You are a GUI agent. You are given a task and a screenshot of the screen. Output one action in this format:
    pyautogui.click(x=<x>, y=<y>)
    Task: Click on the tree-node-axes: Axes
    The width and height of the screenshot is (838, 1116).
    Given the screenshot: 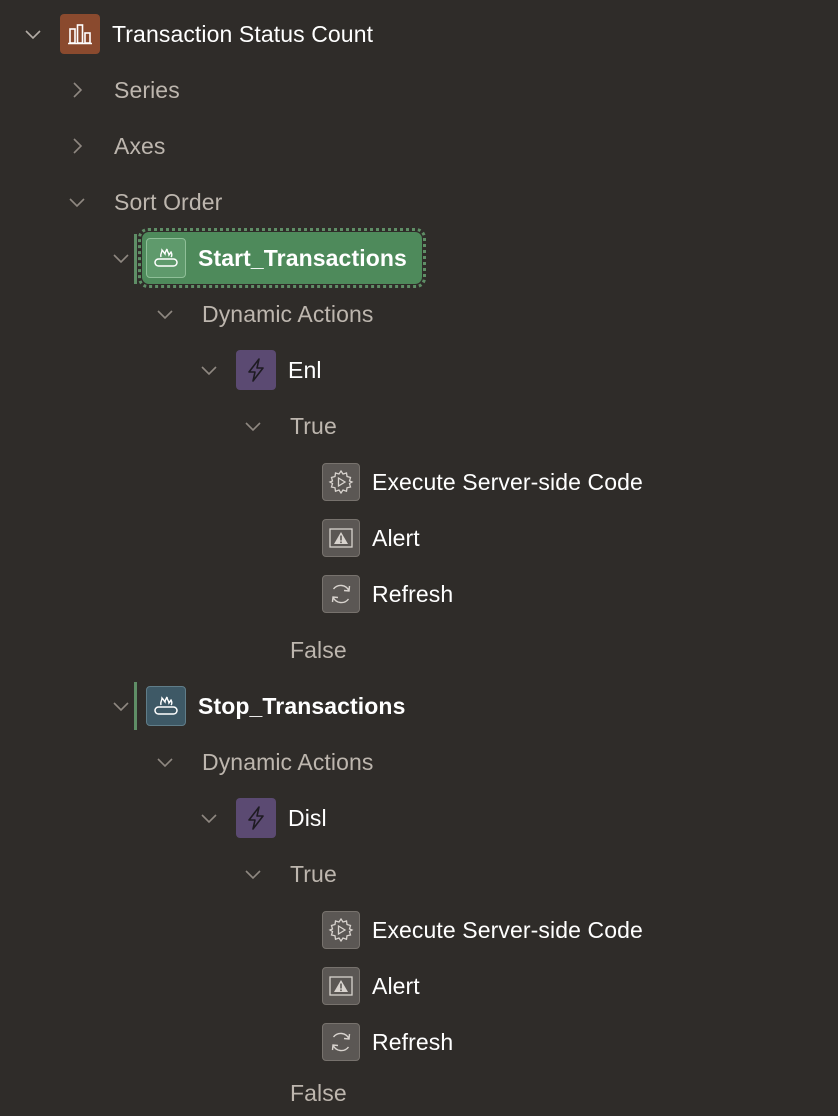 What is the action you would take?
    pyautogui.click(x=116, y=146)
    